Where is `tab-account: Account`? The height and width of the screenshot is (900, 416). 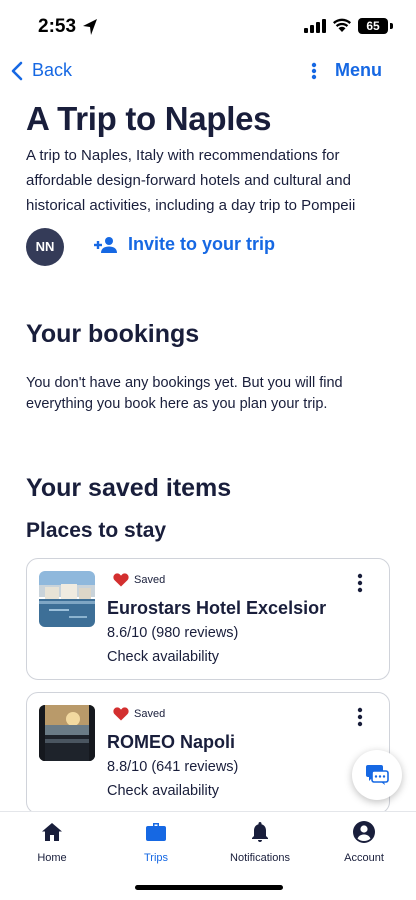 tab-account: Account is located at coordinates (364, 842).